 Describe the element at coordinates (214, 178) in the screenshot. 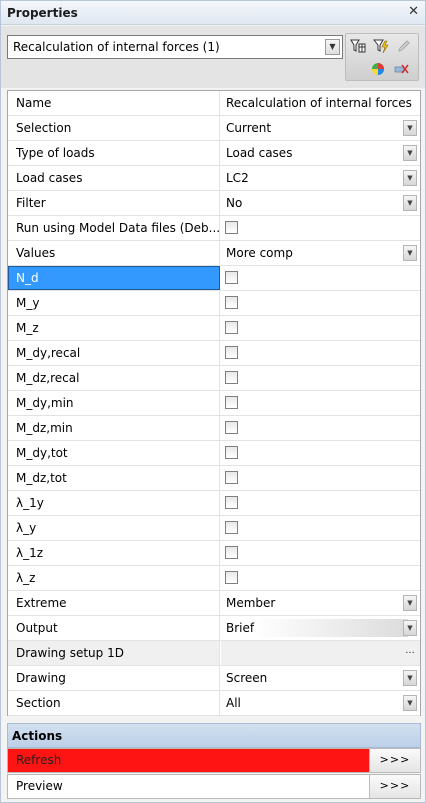

I see `property-row: Load cases LC2 ▼` at that location.